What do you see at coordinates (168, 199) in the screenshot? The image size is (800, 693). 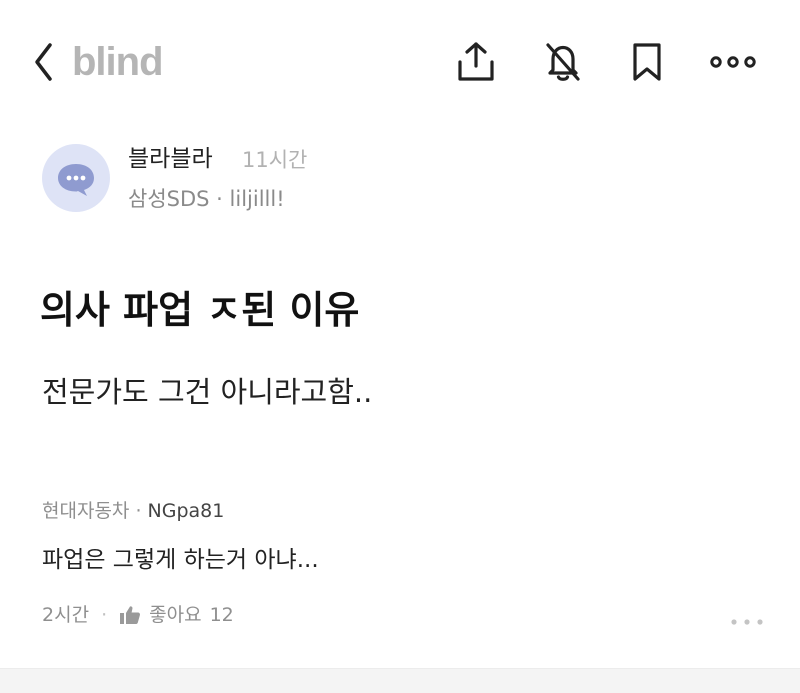 I see `author-company: 삼성SDS` at bounding box center [168, 199].